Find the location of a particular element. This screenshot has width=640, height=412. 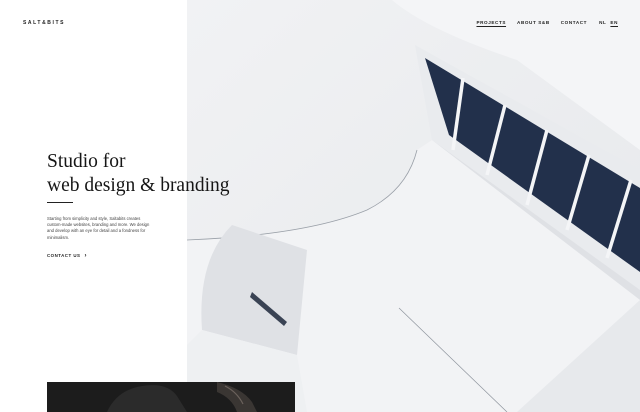

logo: SALT&BITS is located at coordinates (44, 23).